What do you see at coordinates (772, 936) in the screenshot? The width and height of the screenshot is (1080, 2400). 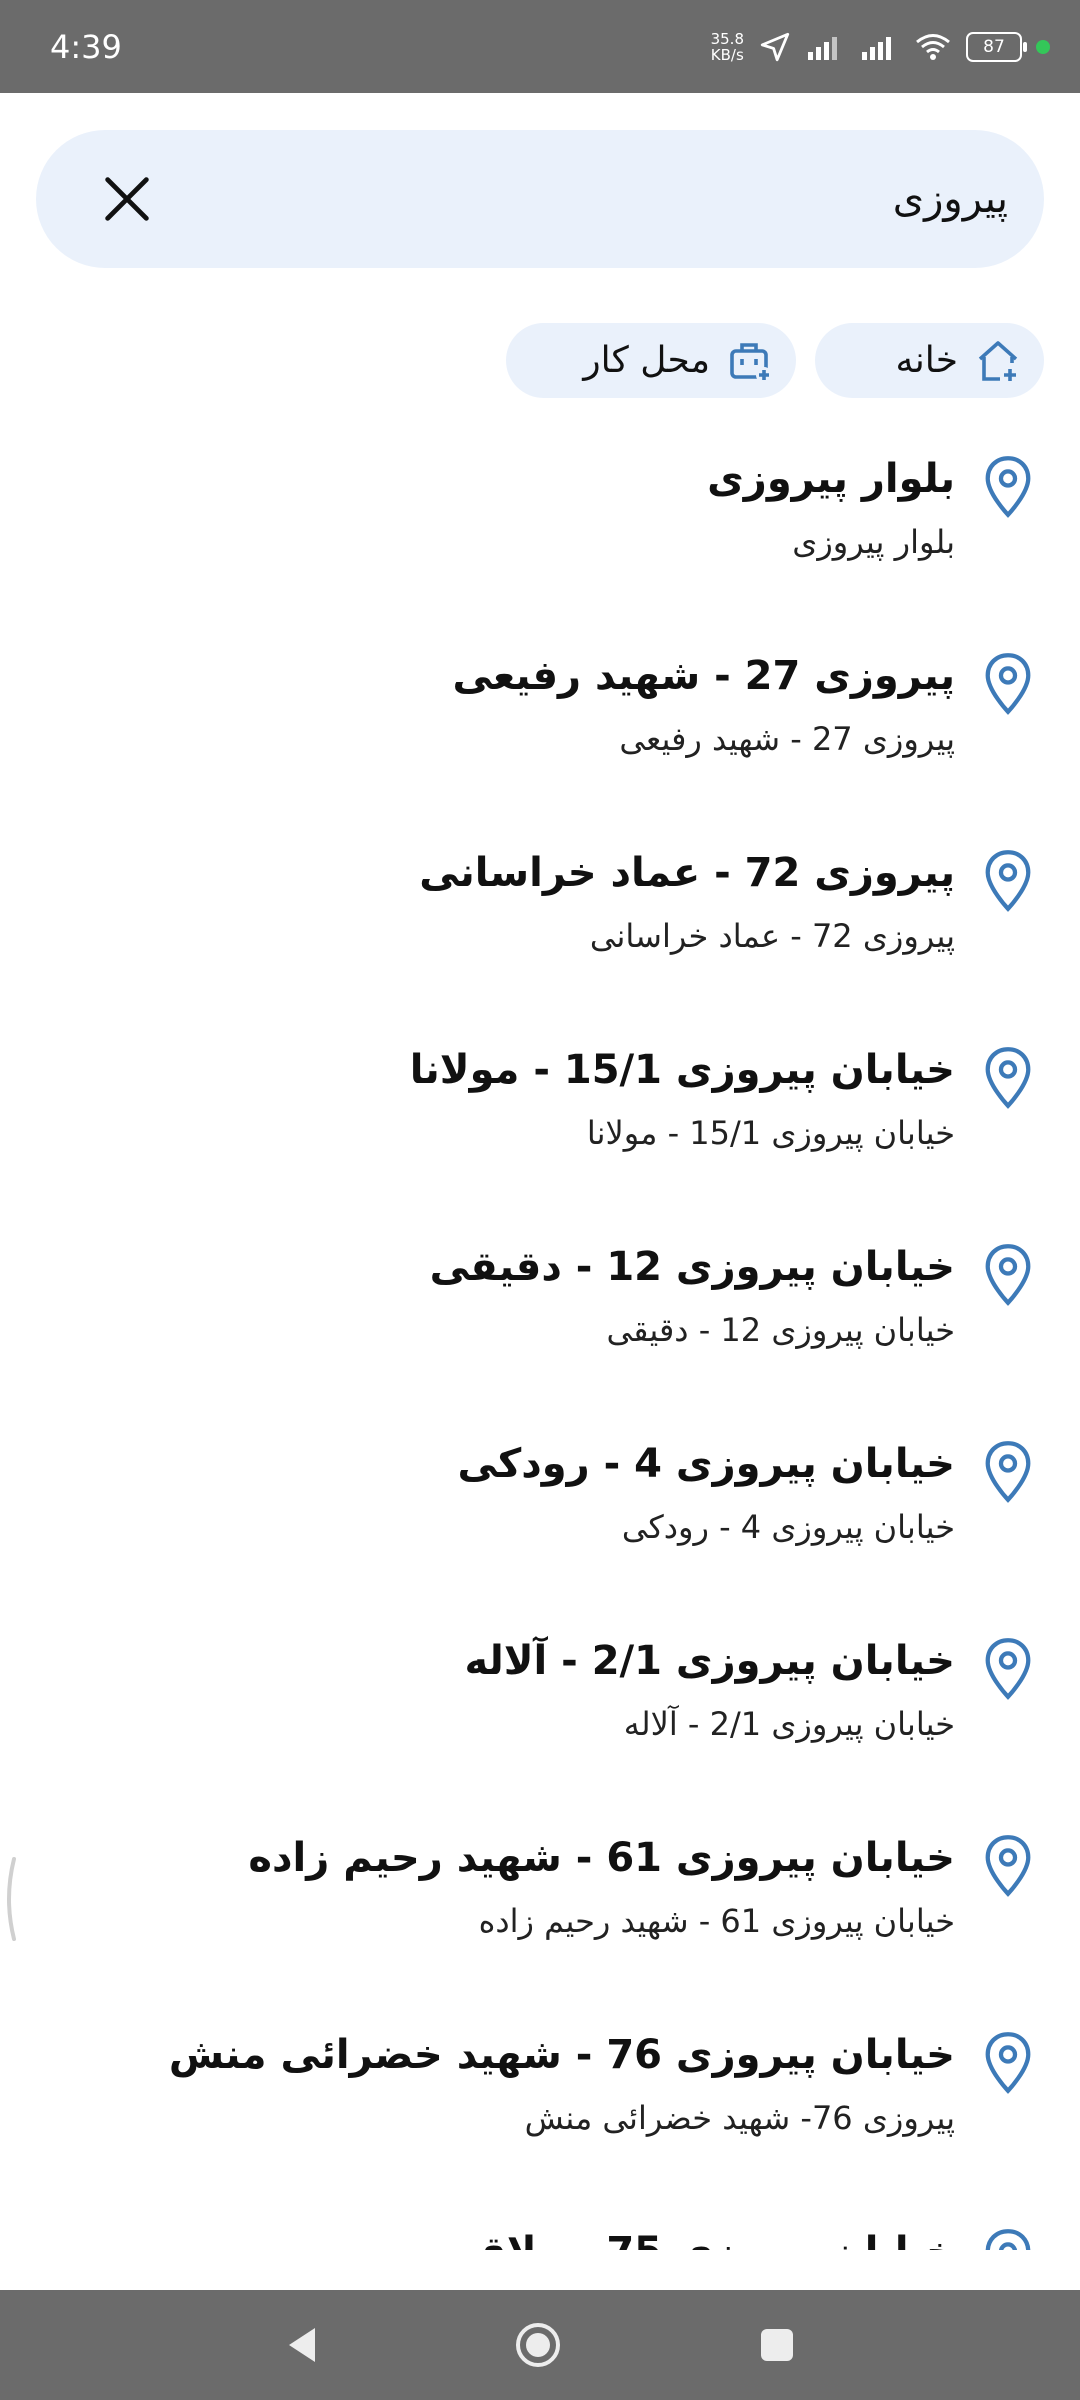 I see `result-subtitle: پیروزی 72 - عماد خراسانی` at bounding box center [772, 936].